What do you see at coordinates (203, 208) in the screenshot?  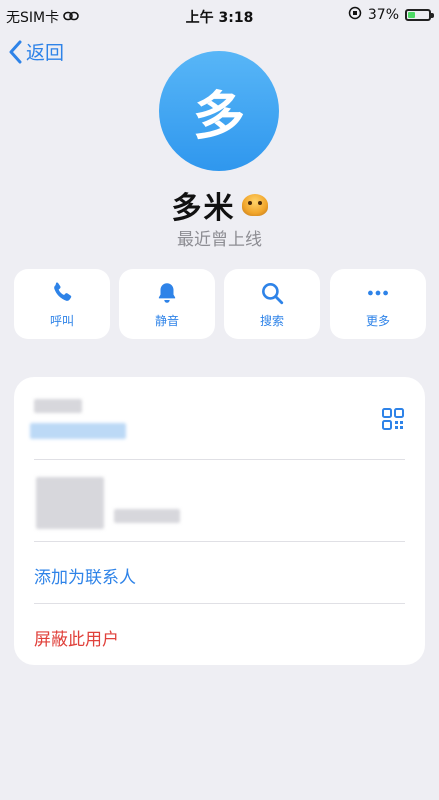 I see `profile-name: 多米` at bounding box center [203, 208].